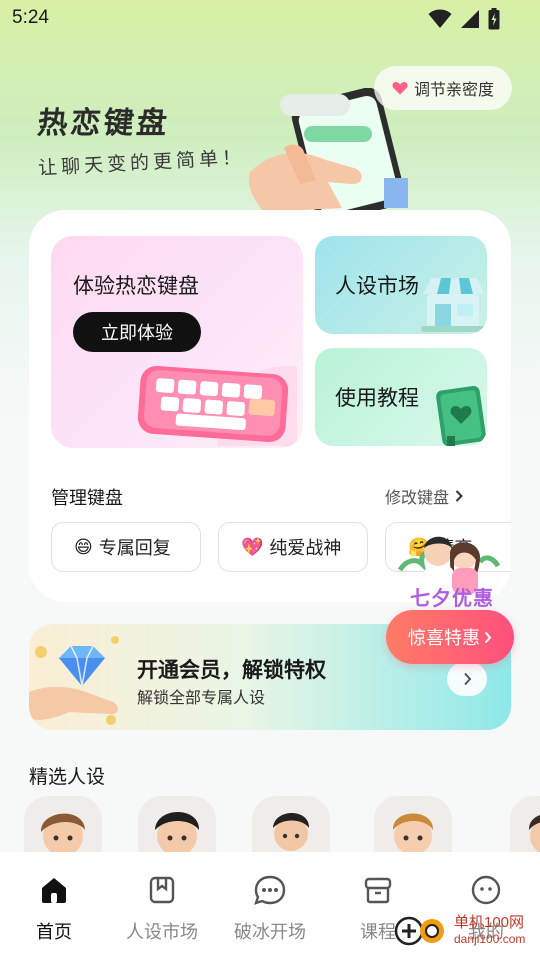  I want to click on watermark-url: danji100.com, so click(490, 939).